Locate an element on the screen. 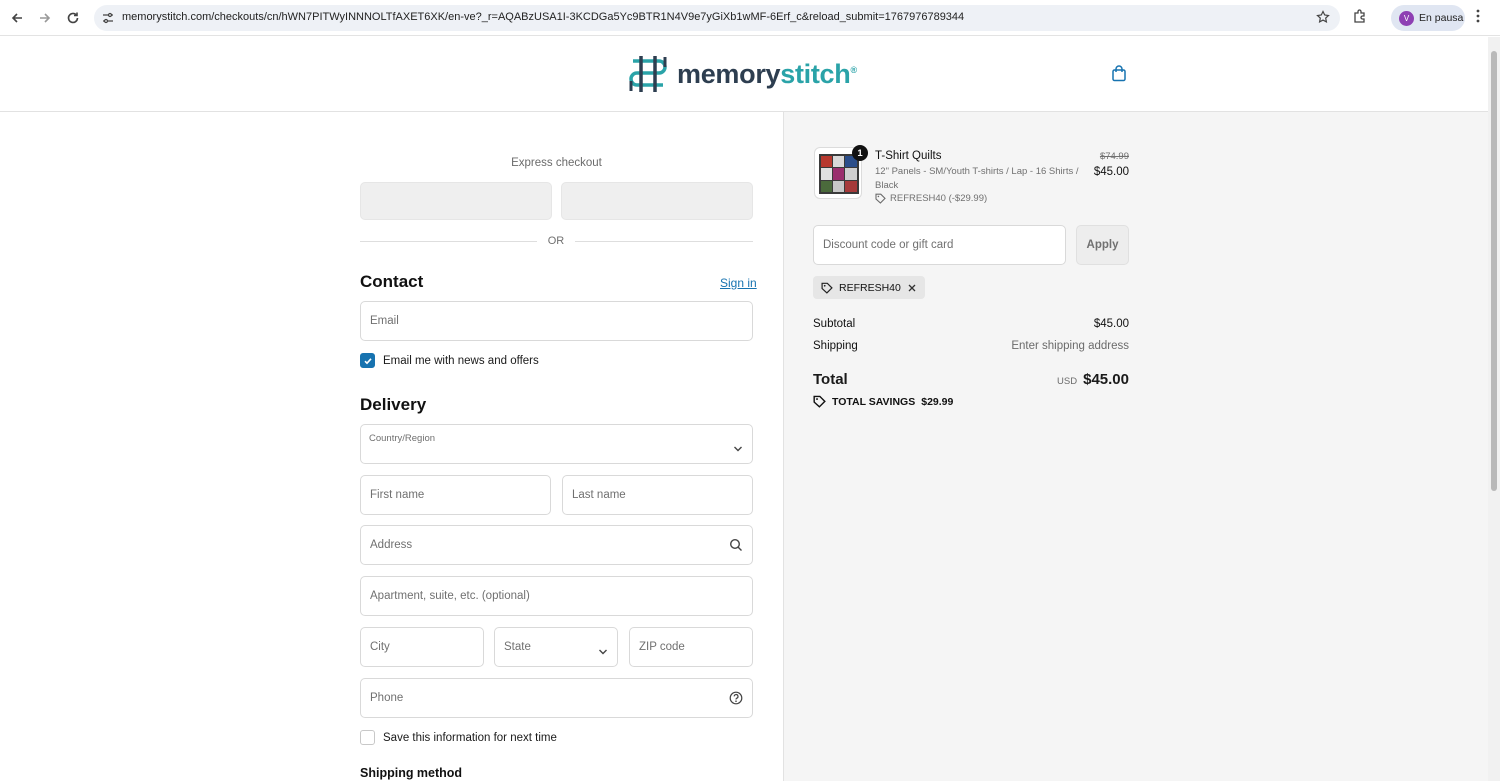 The image size is (1500, 781). email-field: Email is located at coordinates (556, 321).